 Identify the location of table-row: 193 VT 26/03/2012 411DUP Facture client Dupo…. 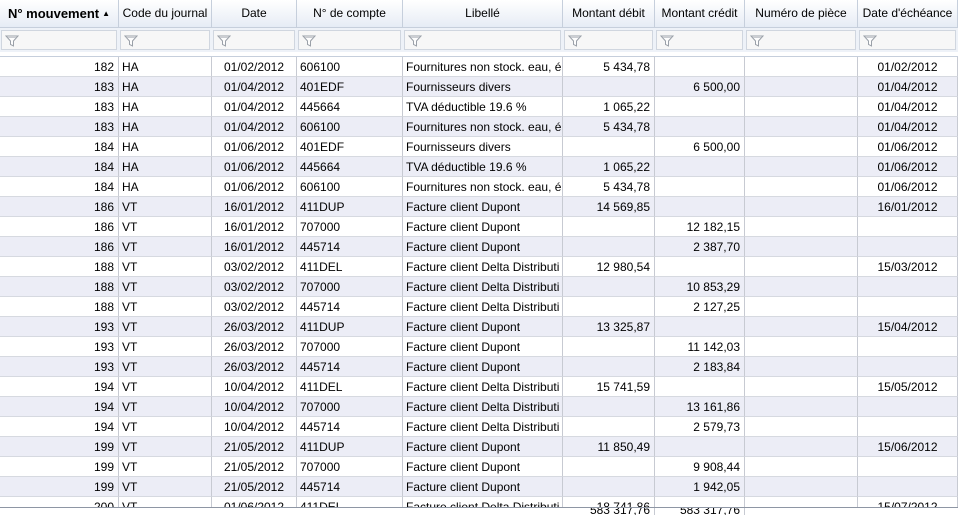
(479, 327).